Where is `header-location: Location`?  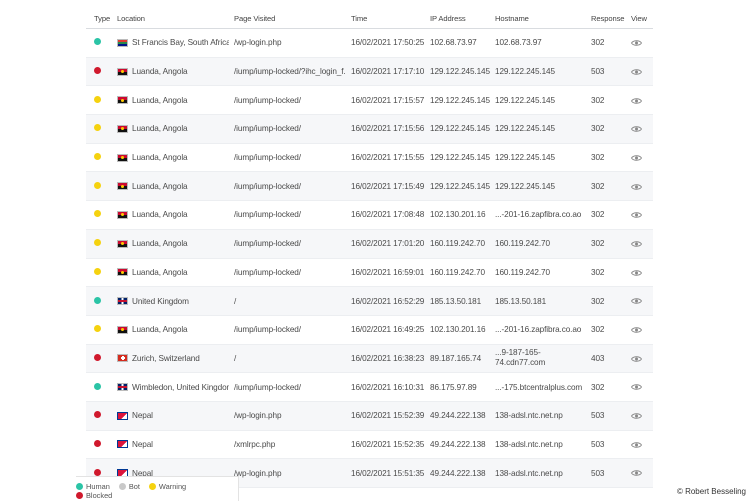
header-location: Location is located at coordinates (170, 18).